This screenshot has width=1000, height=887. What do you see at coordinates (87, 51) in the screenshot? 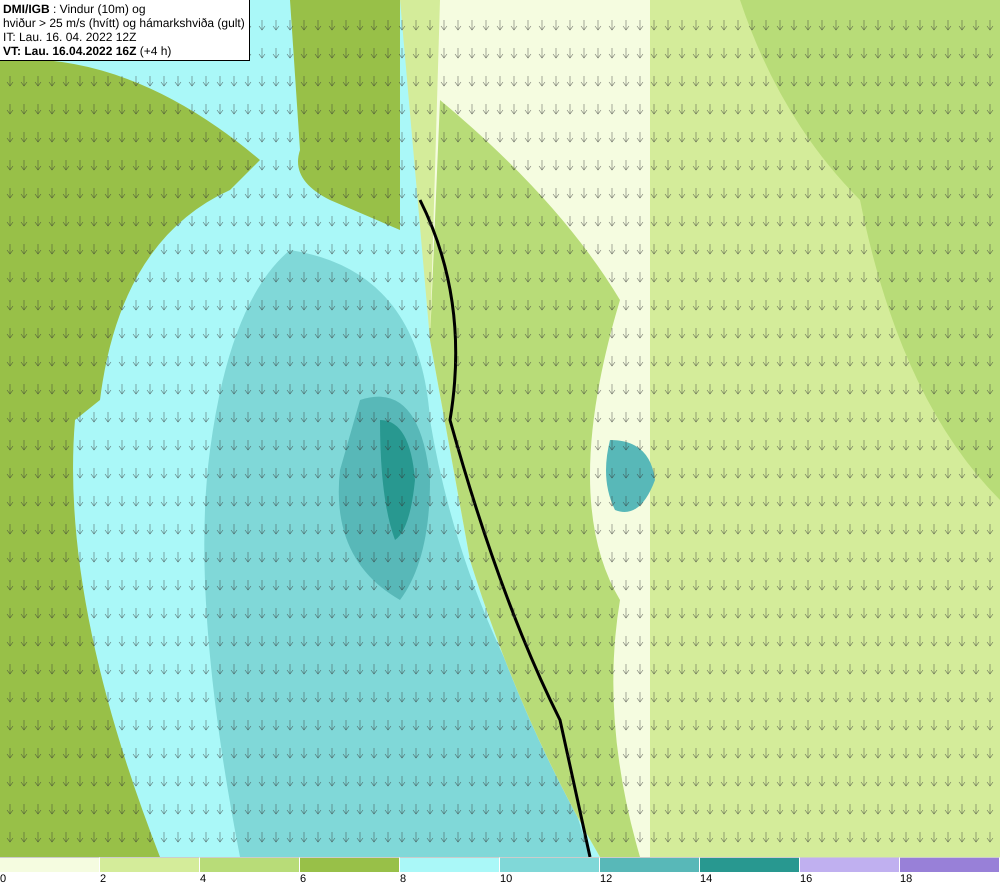
I see `info-text: VT: Lau. 16.04.2022 16Z (+4 h)` at bounding box center [87, 51].